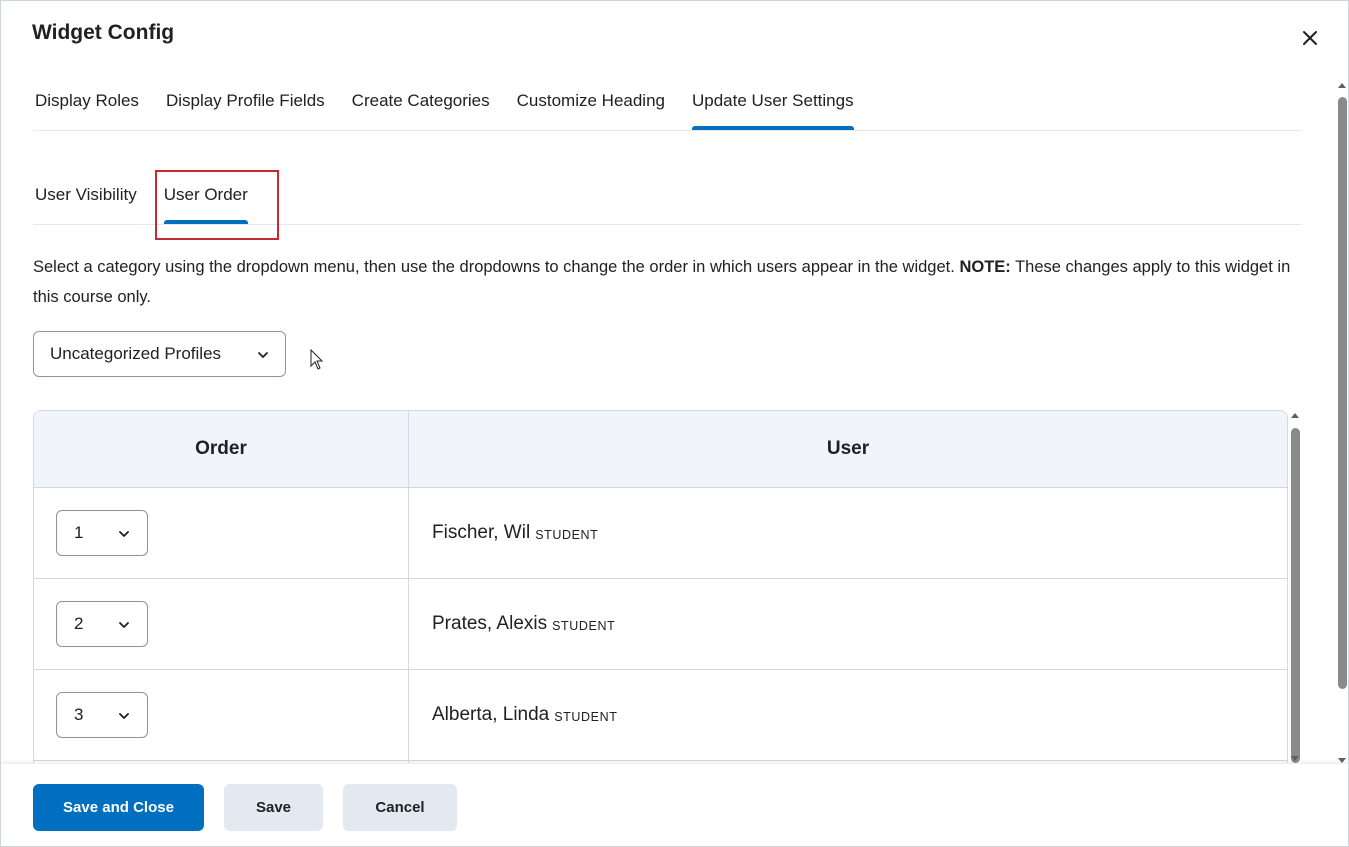  Describe the element at coordinates (317, 359) in the screenshot. I see `mouse-pointer-icon` at that location.